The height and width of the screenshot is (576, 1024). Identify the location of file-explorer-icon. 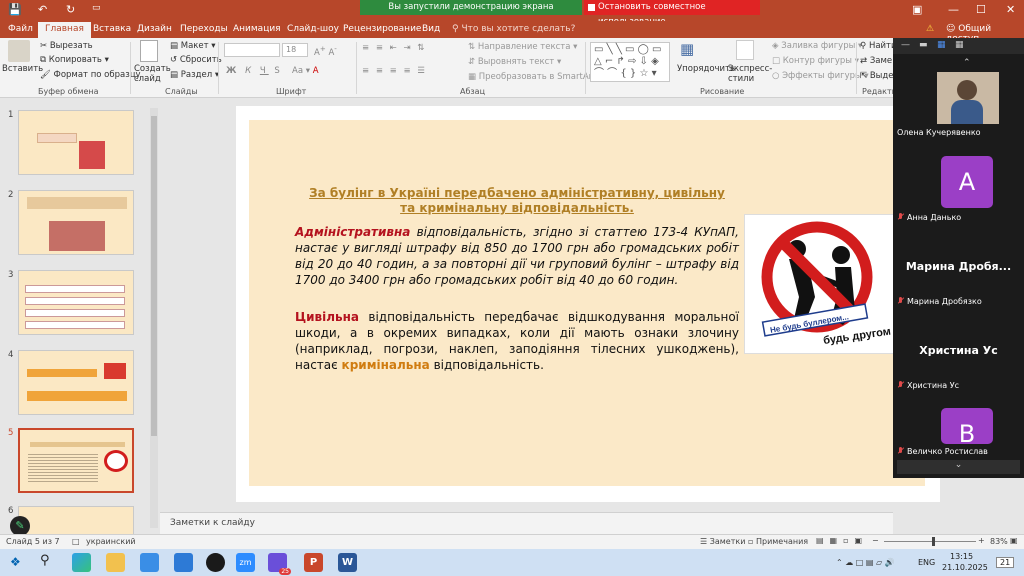
(115, 562).